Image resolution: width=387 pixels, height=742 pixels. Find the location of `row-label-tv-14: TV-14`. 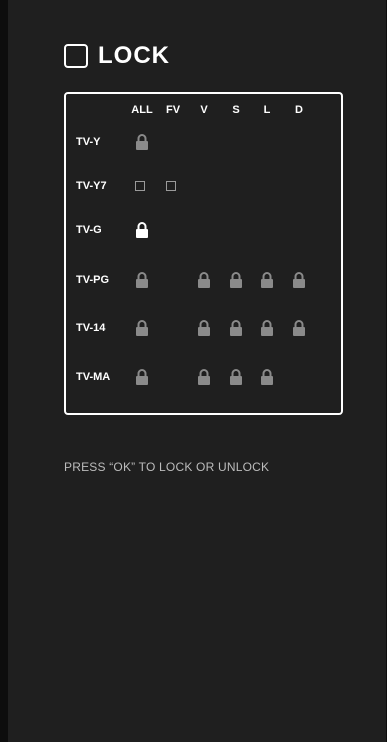

row-label-tv-14: TV-14 is located at coordinates (91, 328).